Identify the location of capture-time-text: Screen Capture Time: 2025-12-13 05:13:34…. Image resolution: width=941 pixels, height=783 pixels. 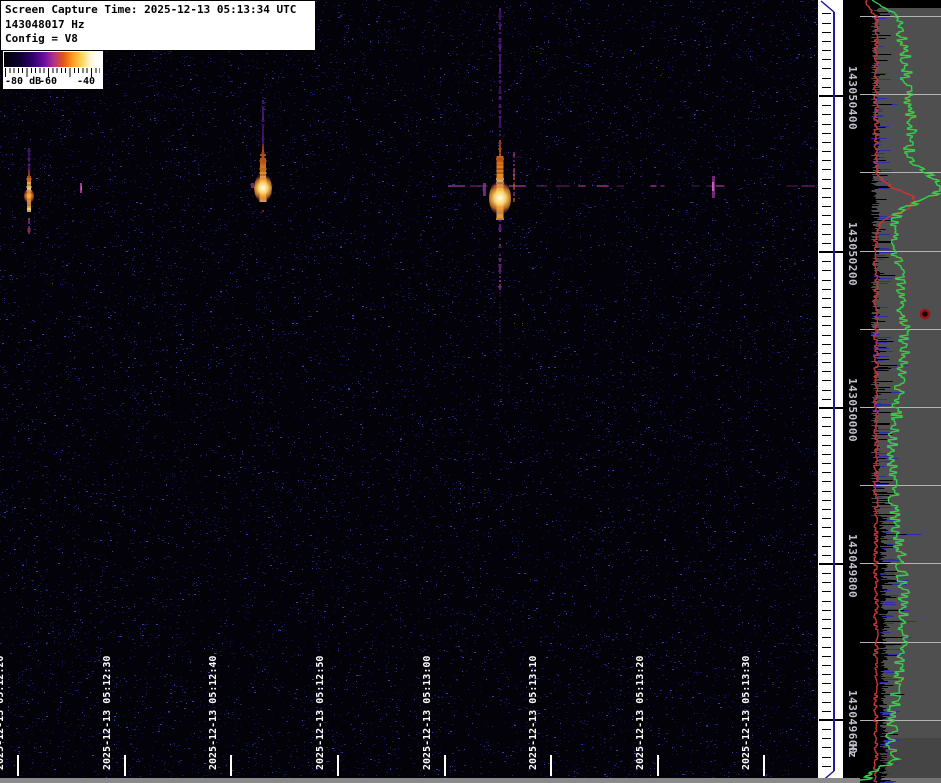
(151, 9).